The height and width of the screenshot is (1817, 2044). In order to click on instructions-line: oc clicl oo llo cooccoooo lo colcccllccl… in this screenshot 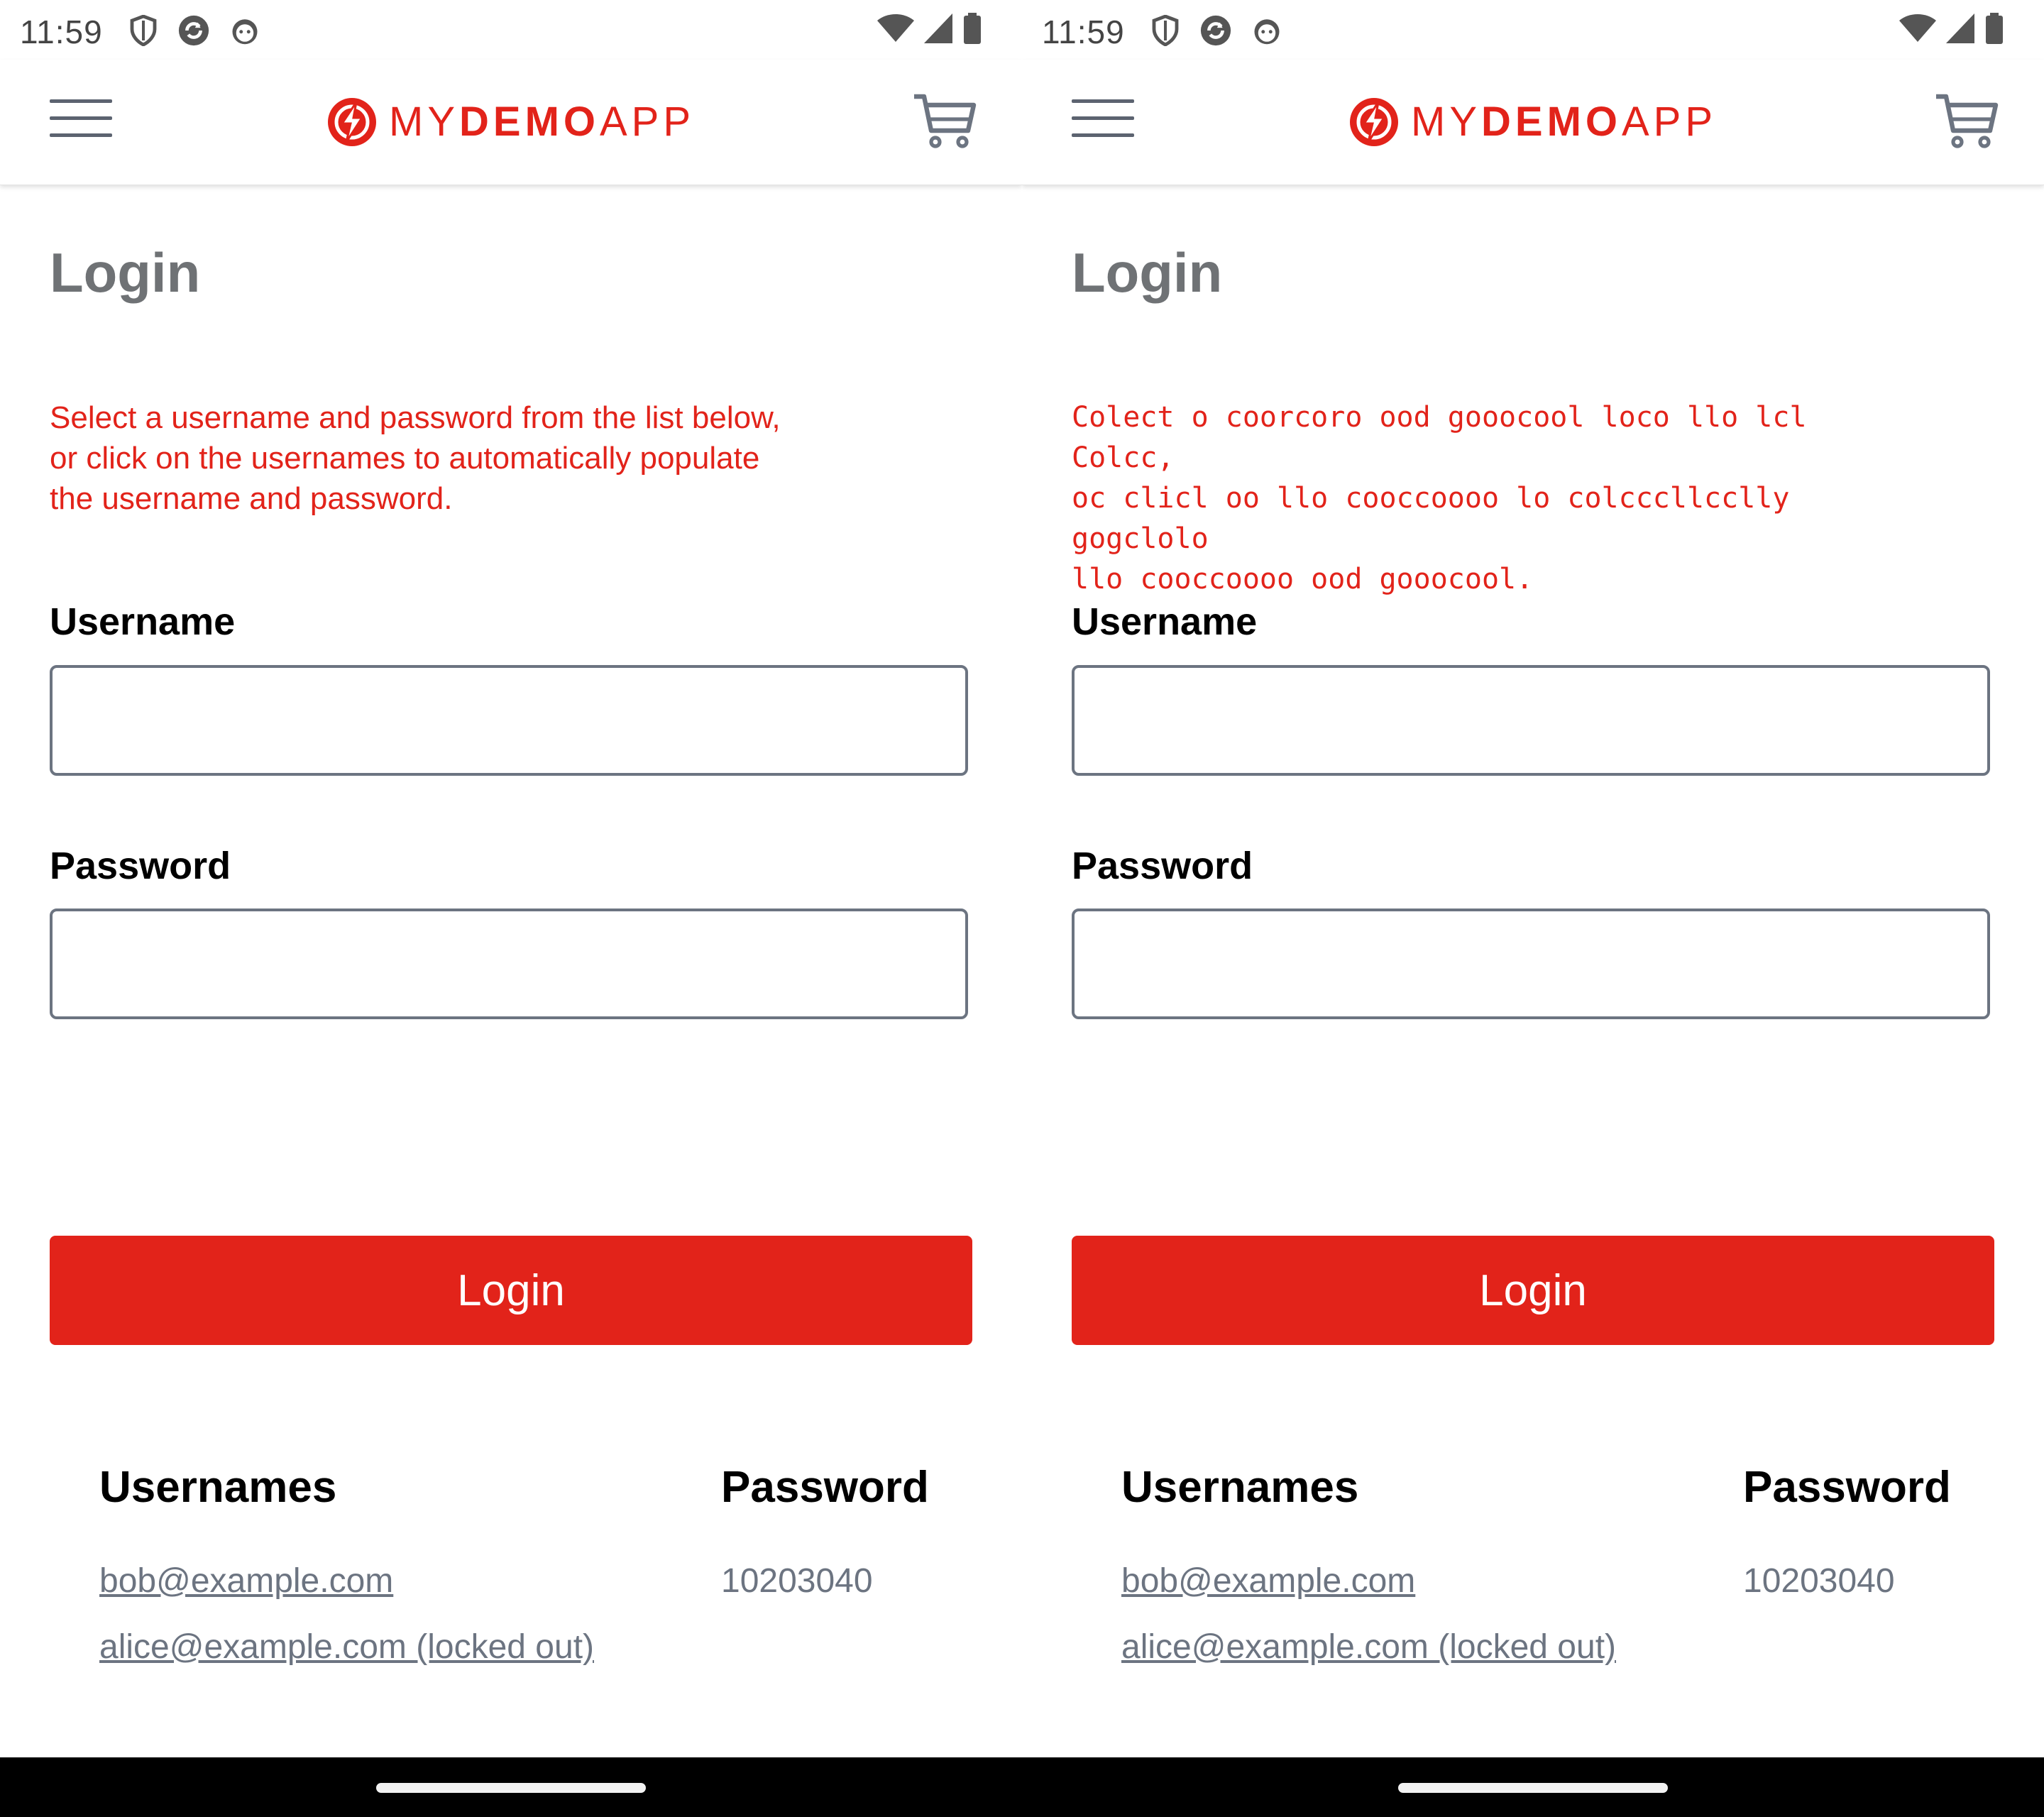, I will do `click(1431, 518)`.